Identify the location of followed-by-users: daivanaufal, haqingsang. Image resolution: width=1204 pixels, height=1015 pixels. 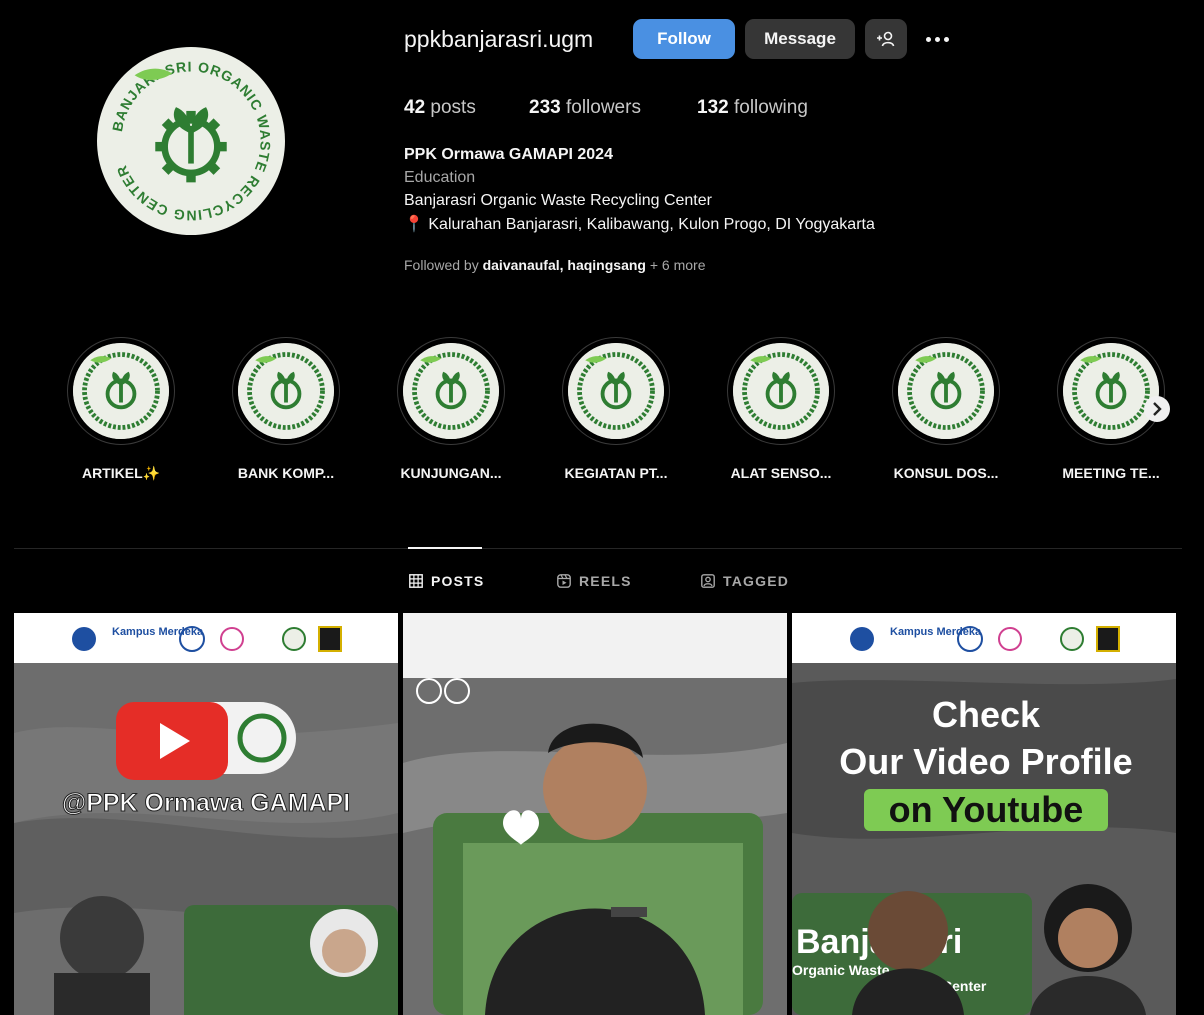
(564, 265).